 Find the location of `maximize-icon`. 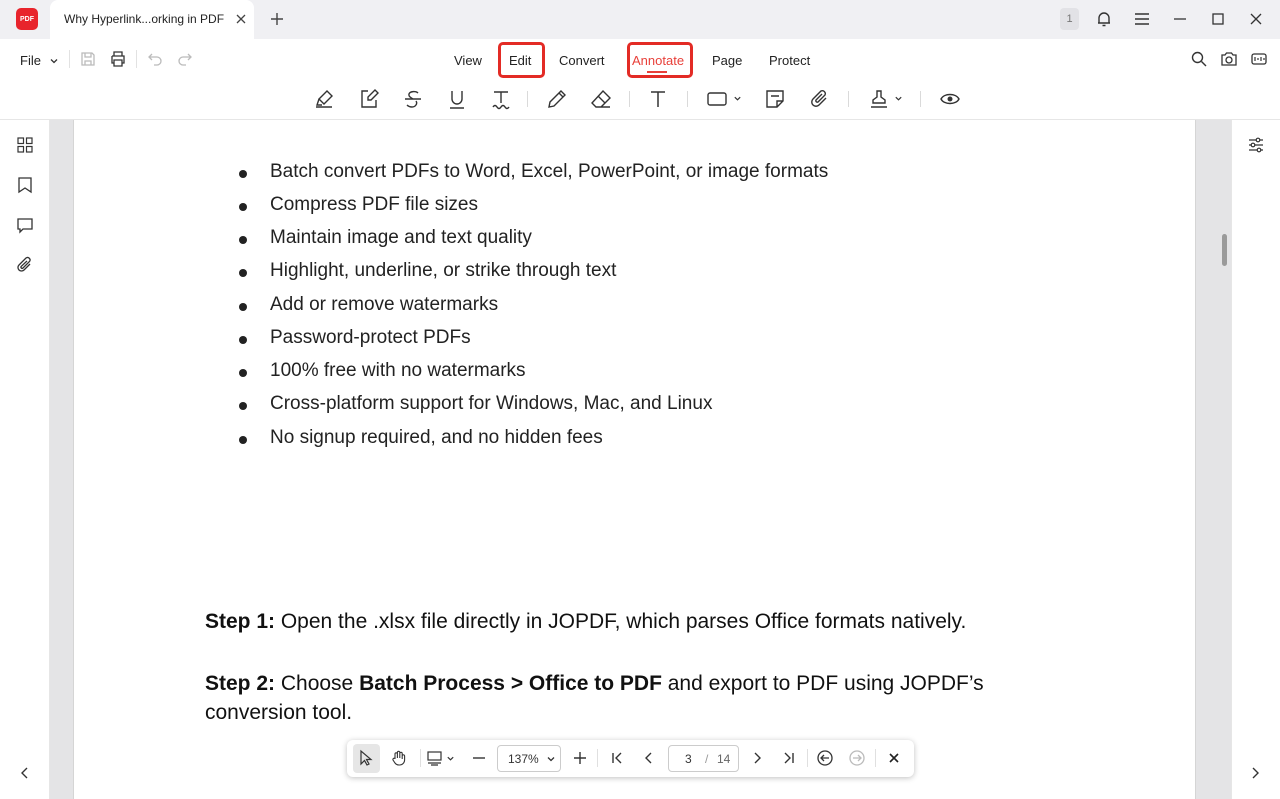

maximize-icon is located at coordinates (1218, 19).